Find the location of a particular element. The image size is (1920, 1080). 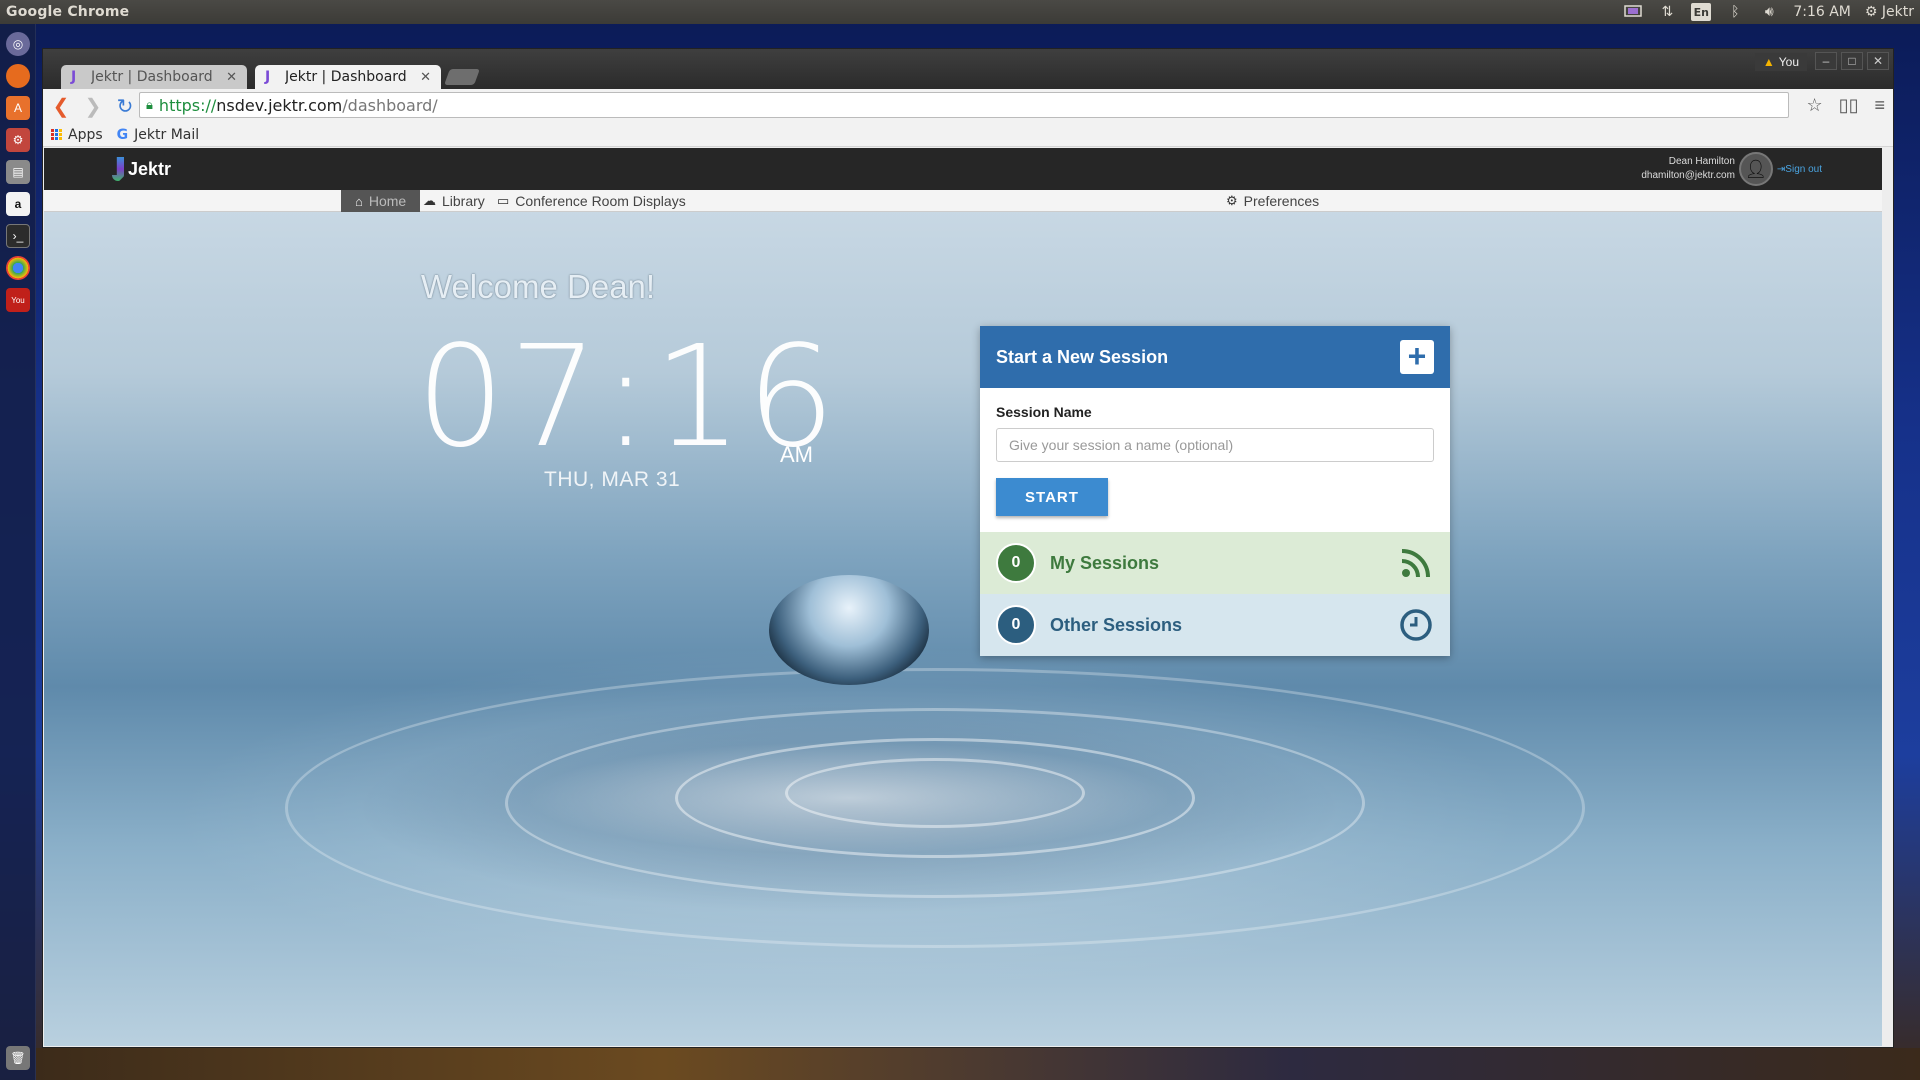

nav-library-label: Library is located at coordinates (463, 201).